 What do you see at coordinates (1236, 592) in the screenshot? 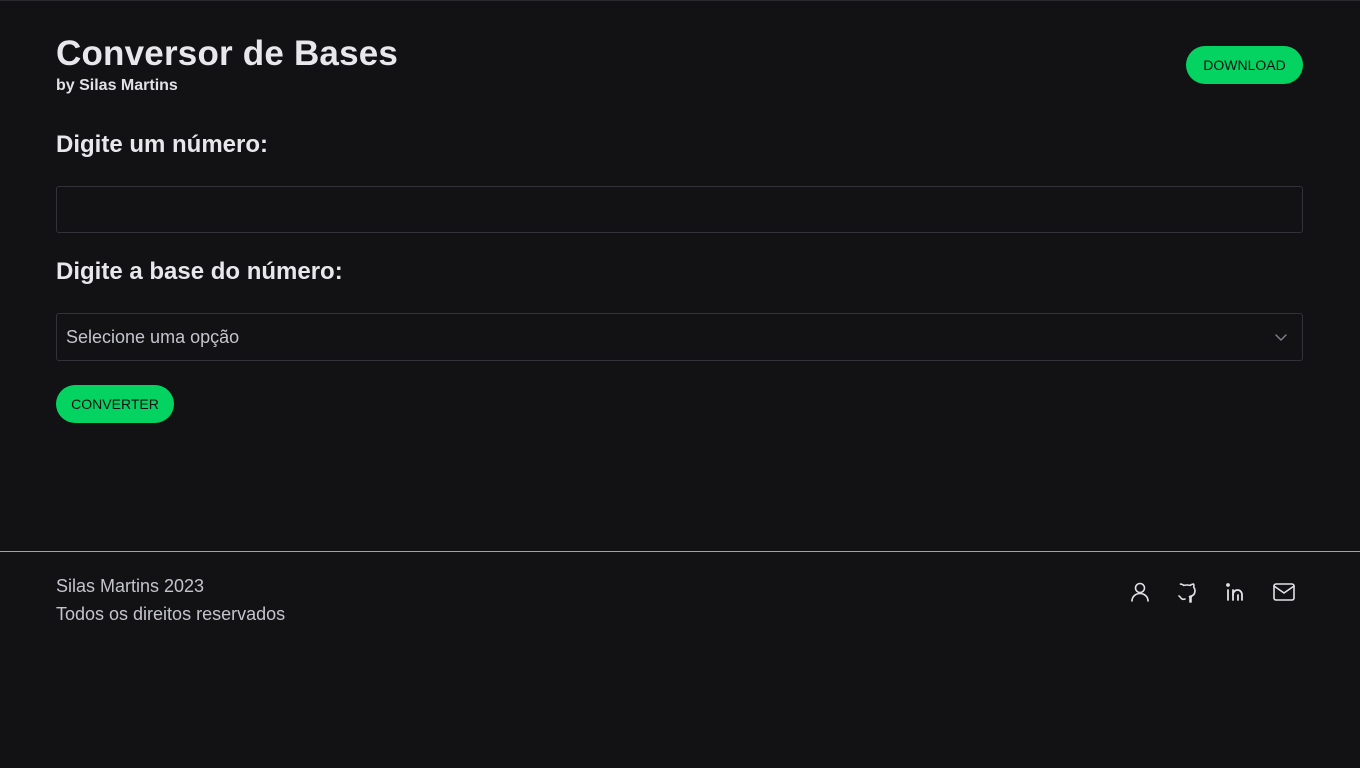
I see `linkedin-icon` at bounding box center [1236, 592].